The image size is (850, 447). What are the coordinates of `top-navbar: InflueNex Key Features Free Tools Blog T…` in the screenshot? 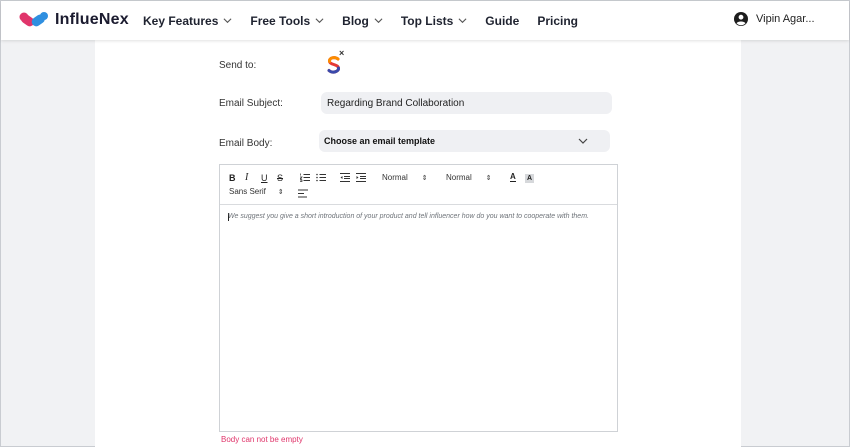 It's located at (425, 20).